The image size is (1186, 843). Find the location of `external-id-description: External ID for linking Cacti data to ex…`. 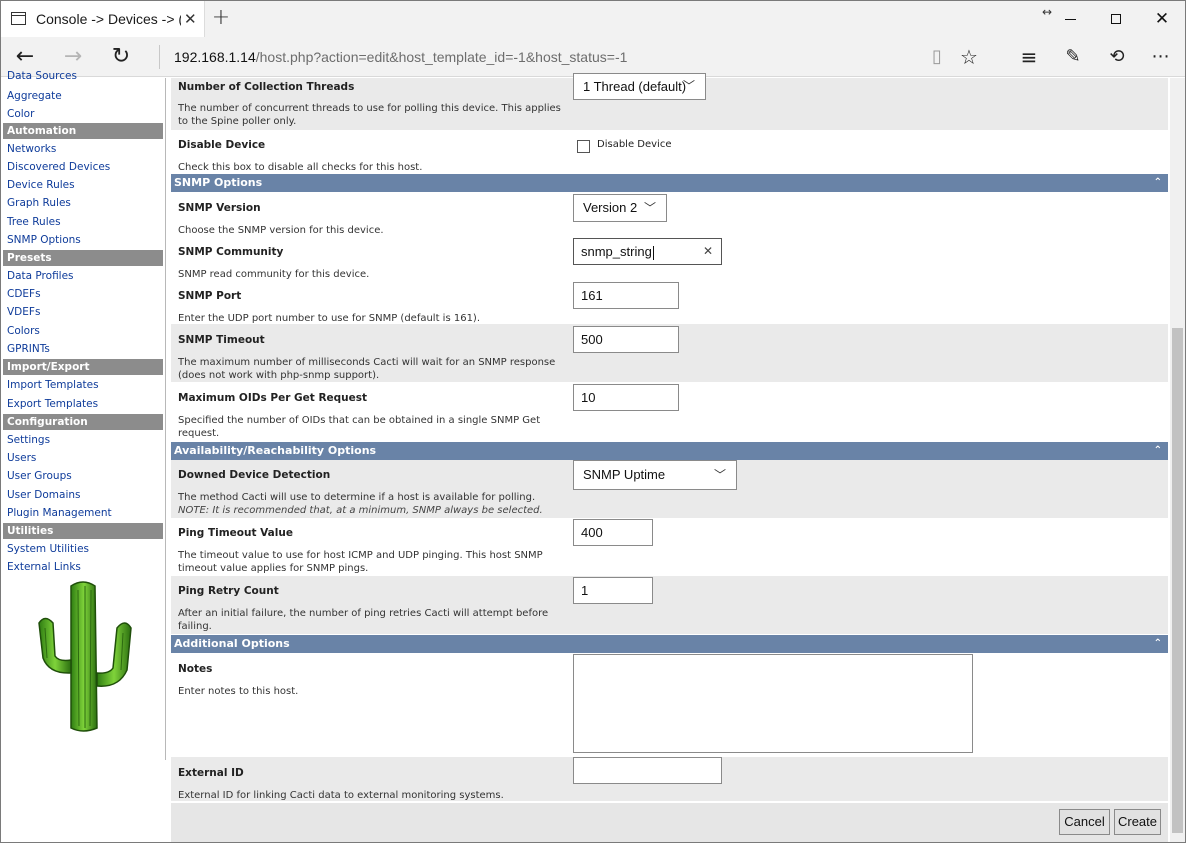

external-id-description: External ID for linking Cacti data to ex… is located at coordinates (341, 795).